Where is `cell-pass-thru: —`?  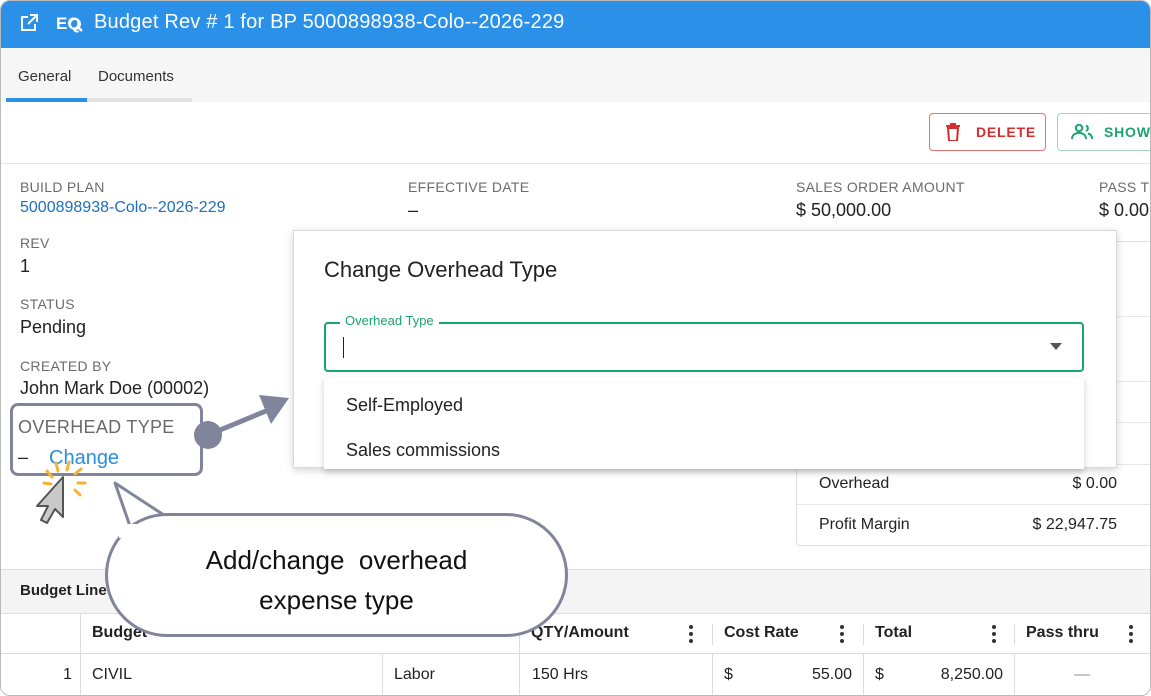
cell-pass-thru: — is located at coordinates (1082, 674).